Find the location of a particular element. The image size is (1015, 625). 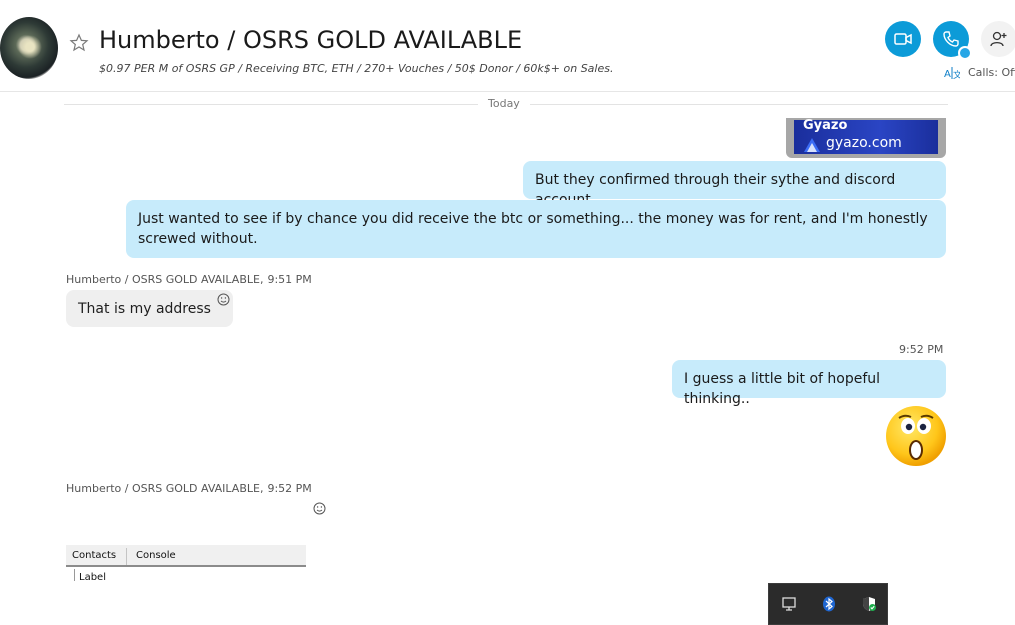

video-camera-icon is located at coordinates (903, 39).